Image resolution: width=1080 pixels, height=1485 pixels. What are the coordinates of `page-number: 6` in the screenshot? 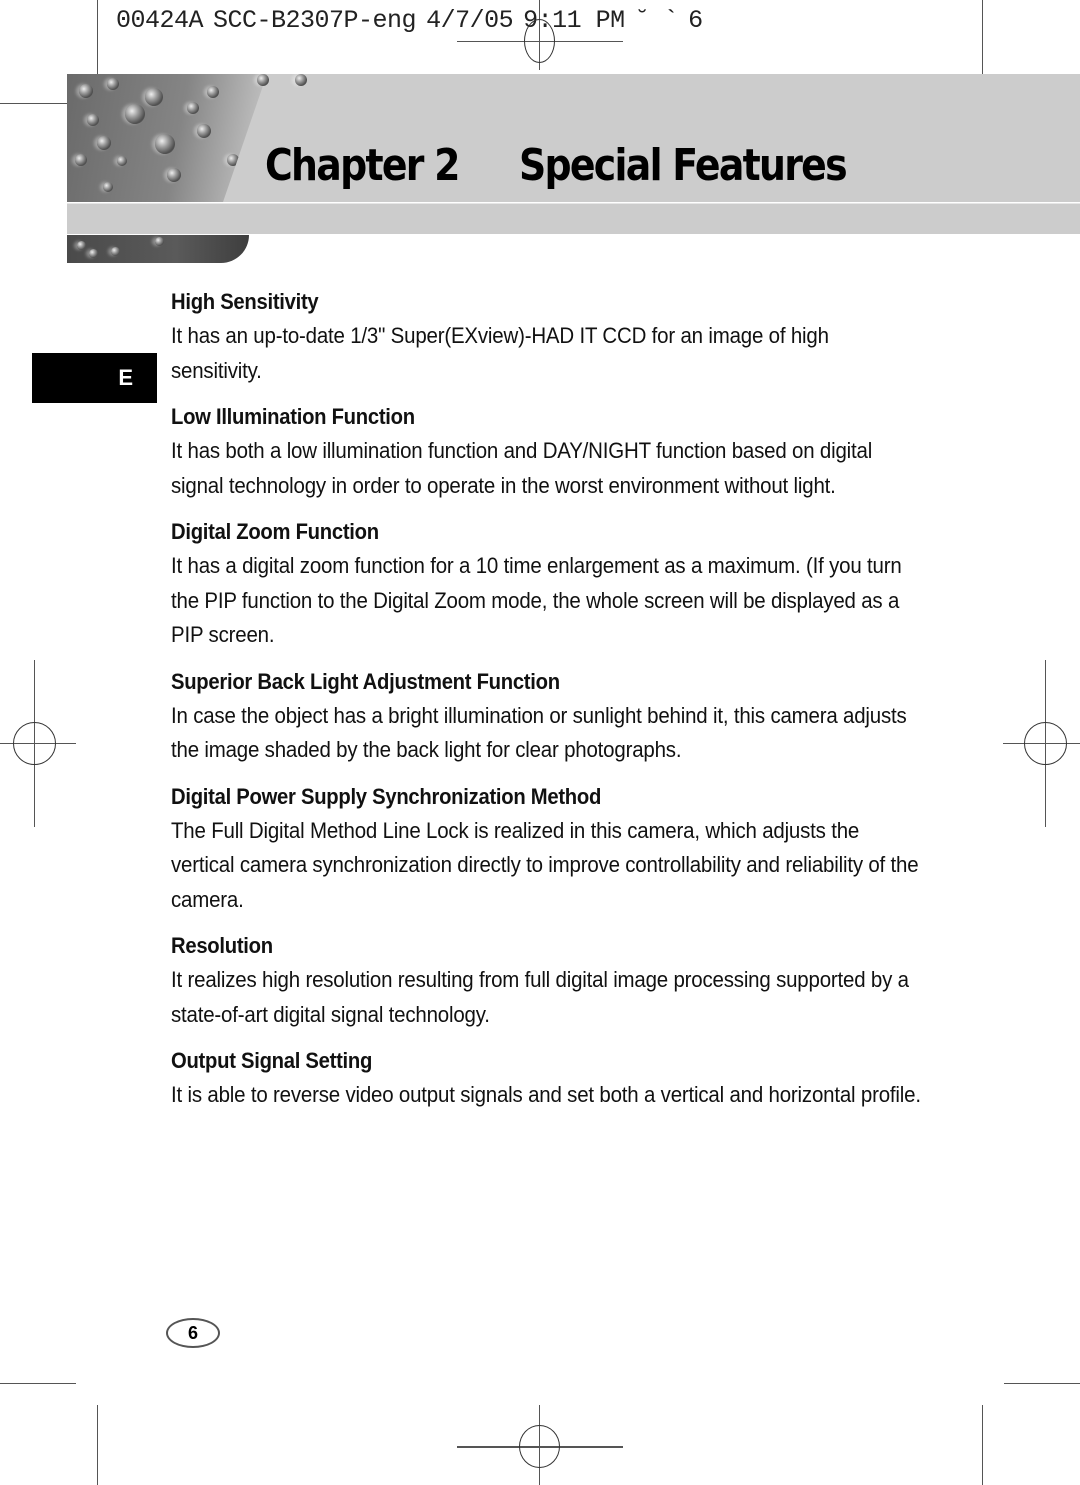 It's located at (192, 1332).